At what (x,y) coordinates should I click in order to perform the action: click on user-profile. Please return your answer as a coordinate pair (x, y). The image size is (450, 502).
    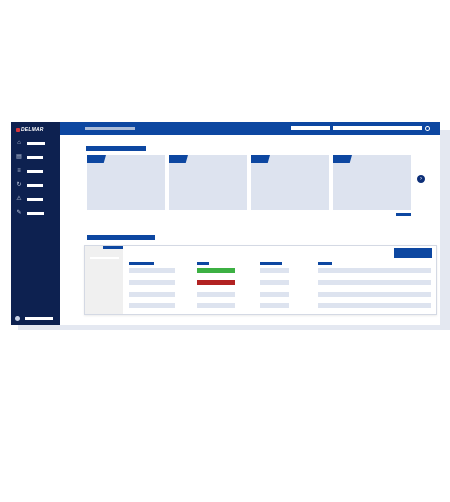
    Looking at the image, I should click on (34, 318).